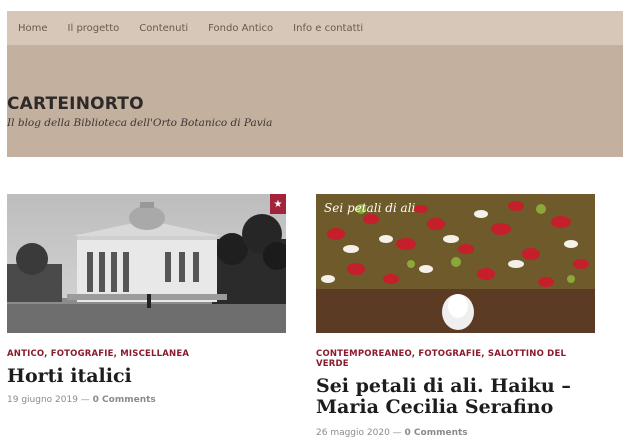 This screenshot has height=440, width=623. I want to click on post-meta: 19 giugno 2019 — 0 Comments, so click(81, 400).